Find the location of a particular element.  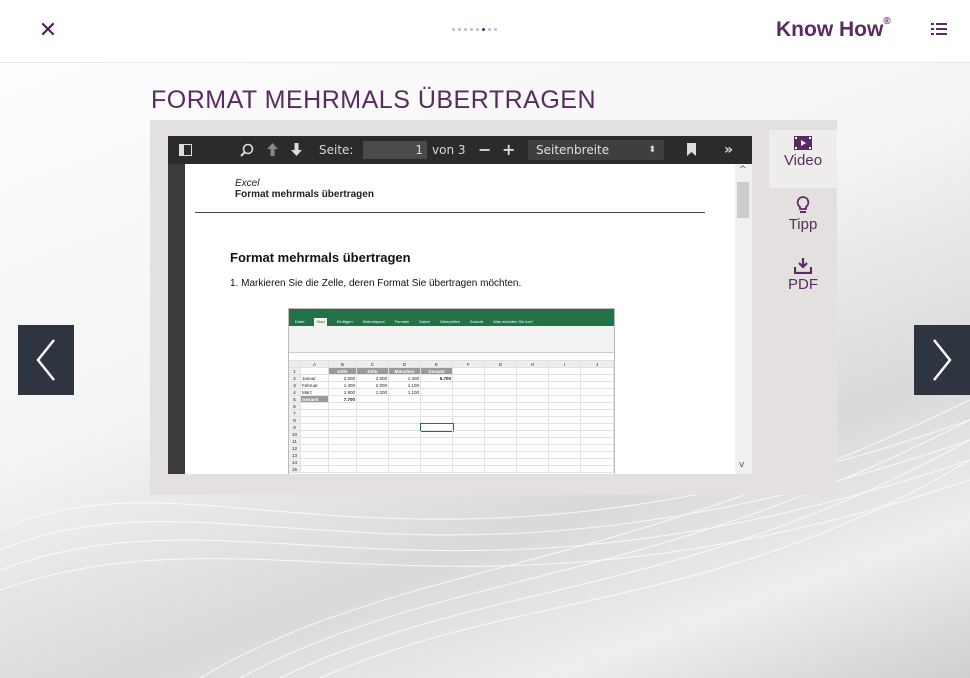

more-tools-icon: » is located at coordinates (728, 150).